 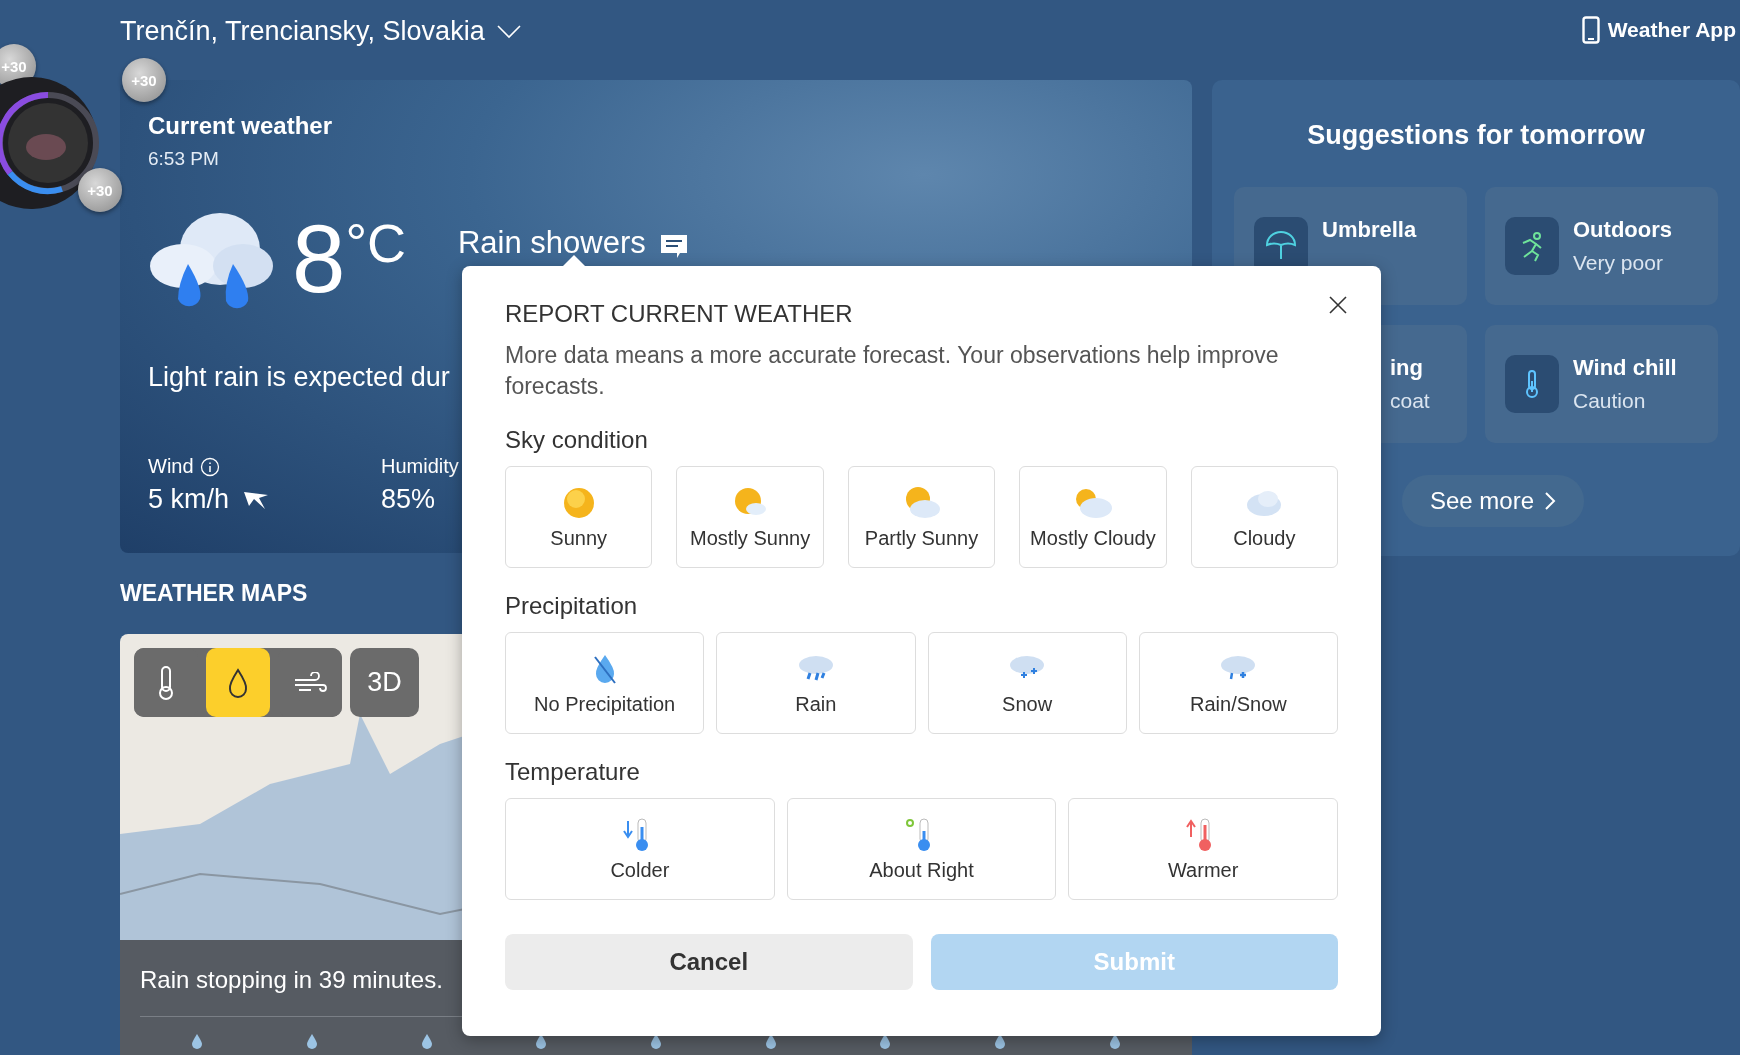 What do you see at coordinates (1338, 305) in the screenshot?
I see `close-icon` at bounding box center [1338, 305].